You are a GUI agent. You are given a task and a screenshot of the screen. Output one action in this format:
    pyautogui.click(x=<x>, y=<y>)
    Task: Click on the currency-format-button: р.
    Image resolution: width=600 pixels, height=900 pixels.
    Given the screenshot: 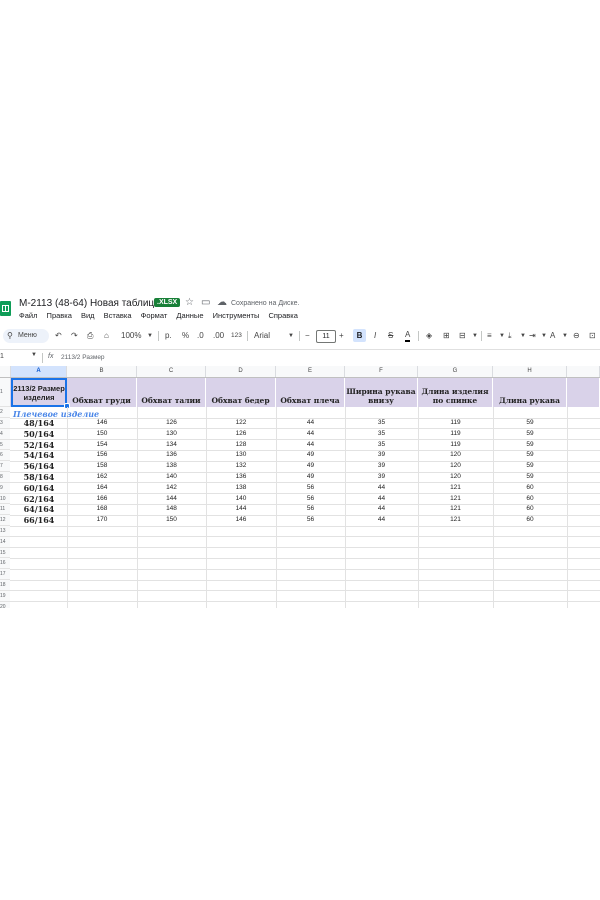 What is the action you would take?
    pyautogui.click(x=168, y=336)
    